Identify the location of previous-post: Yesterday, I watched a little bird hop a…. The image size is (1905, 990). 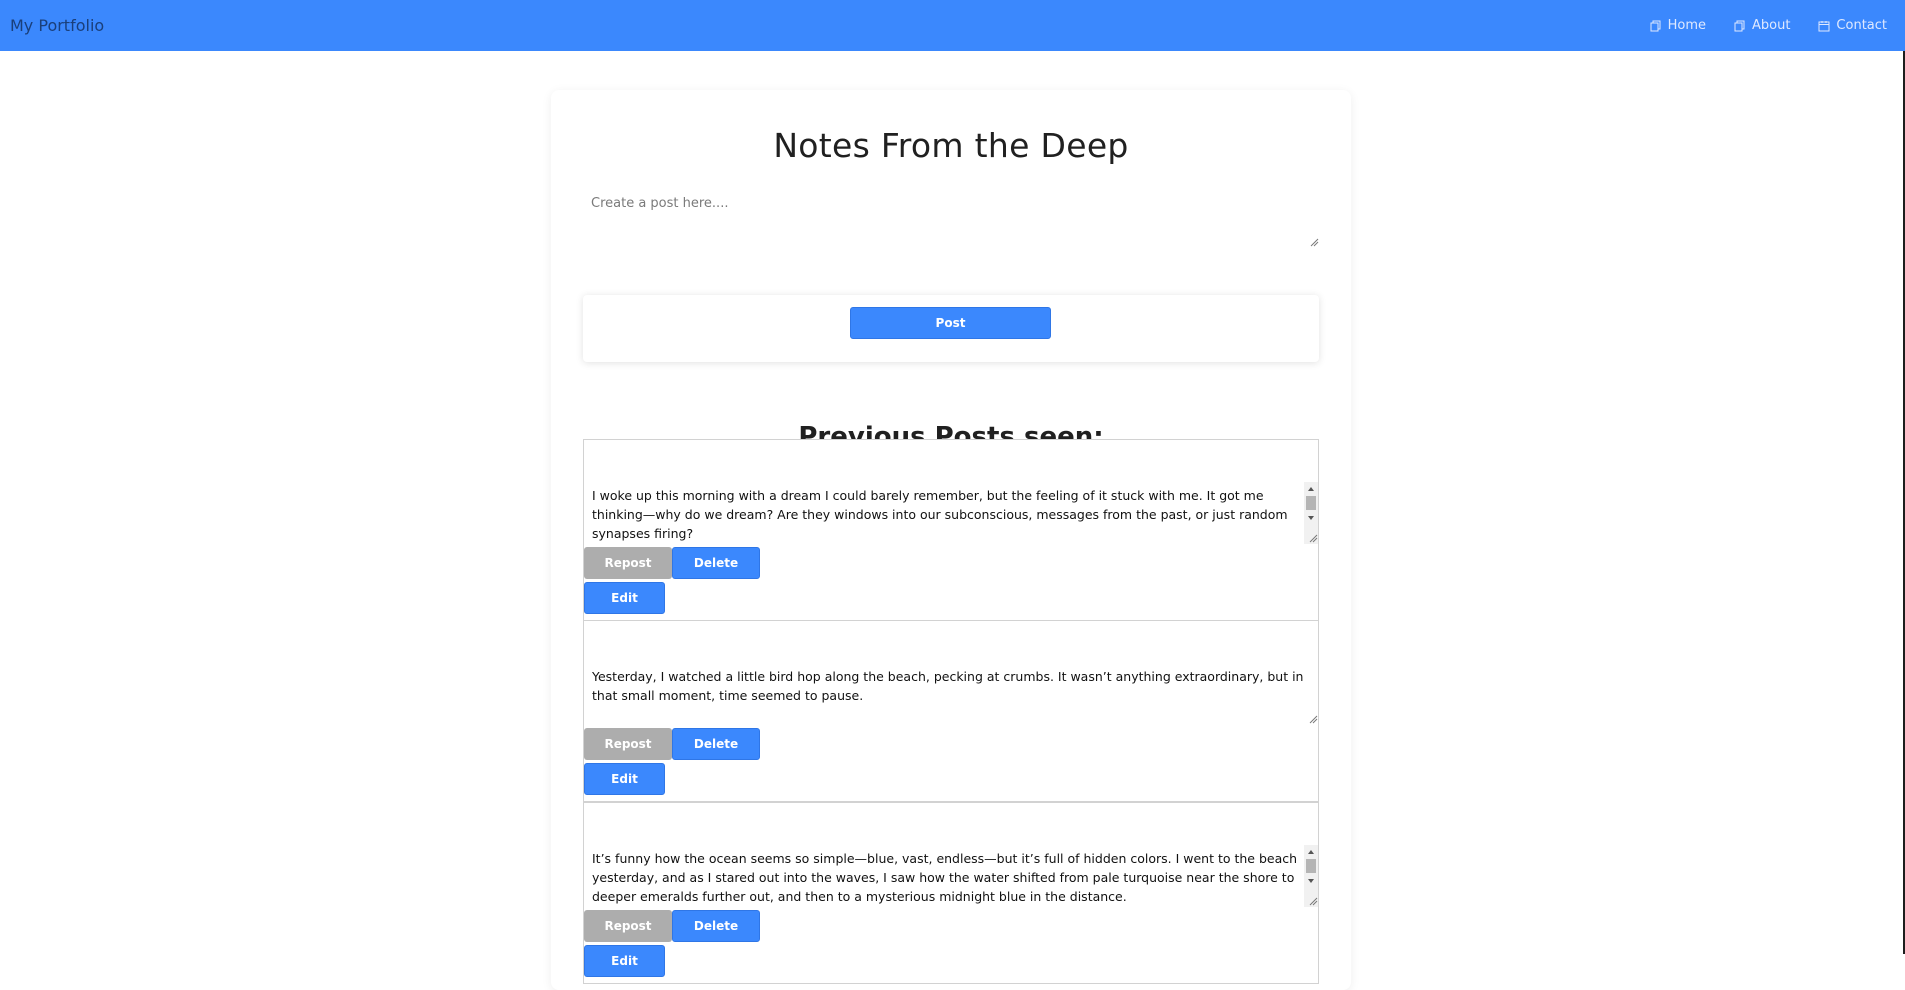
(951, 711).